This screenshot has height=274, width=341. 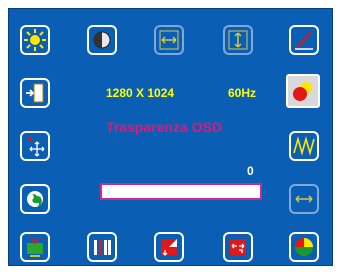 I want to click on language-icon, so click(x=35, y=199).